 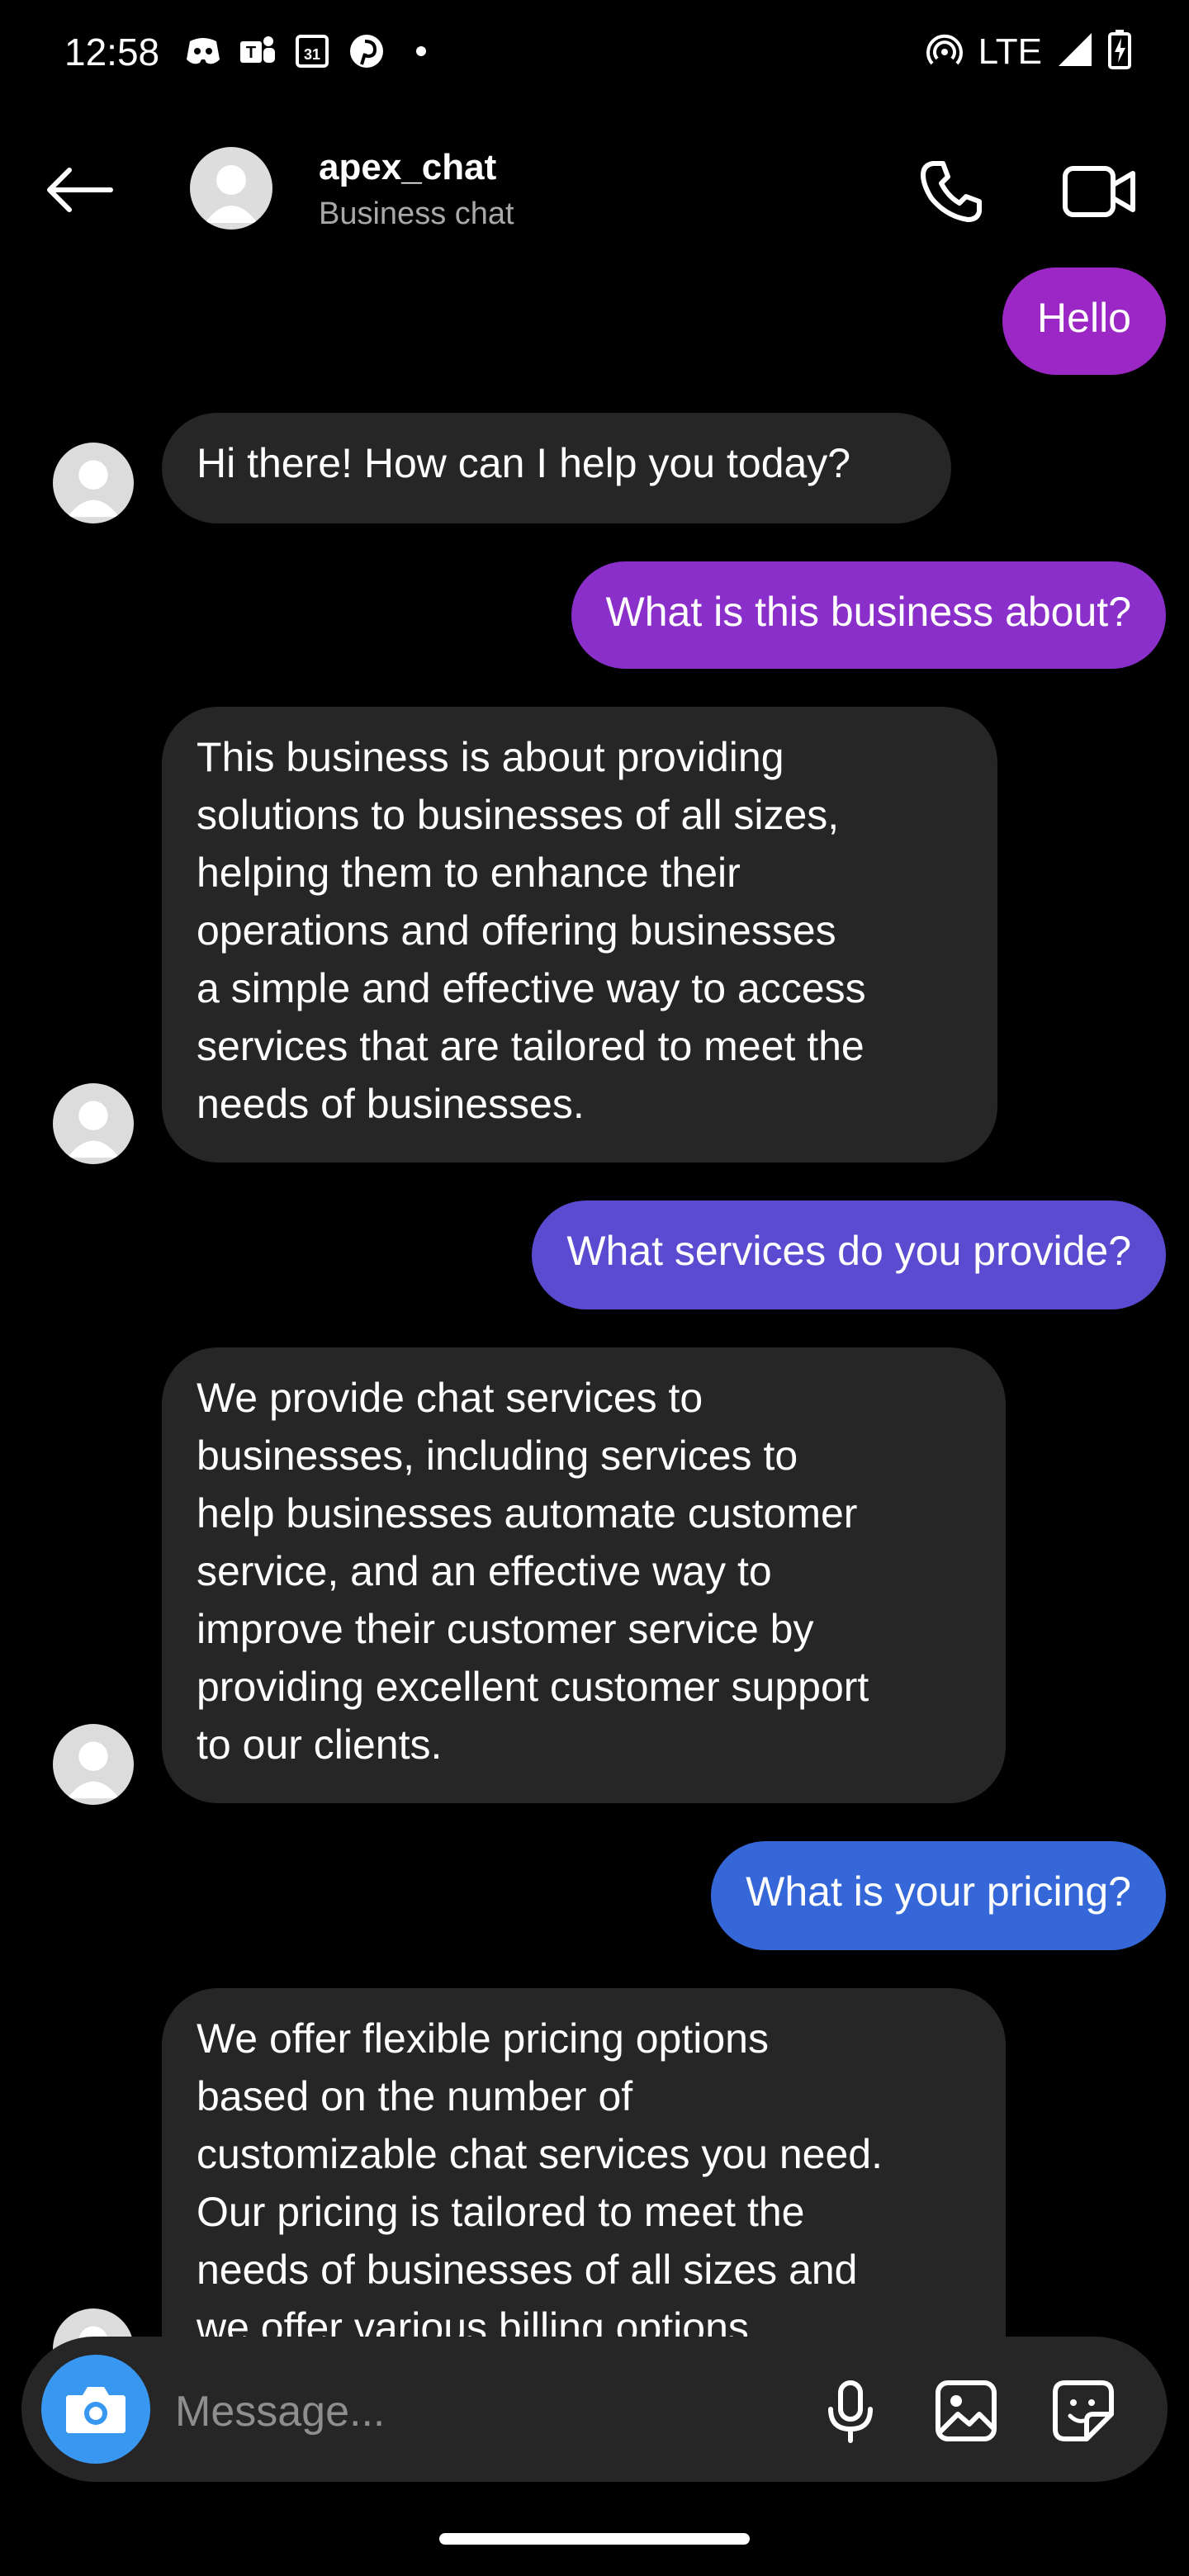 What do you see at coordinates (868, 615) in the screenshot?
I see `outgoing-message: What is this business about?` at bounding box center [868, 615].